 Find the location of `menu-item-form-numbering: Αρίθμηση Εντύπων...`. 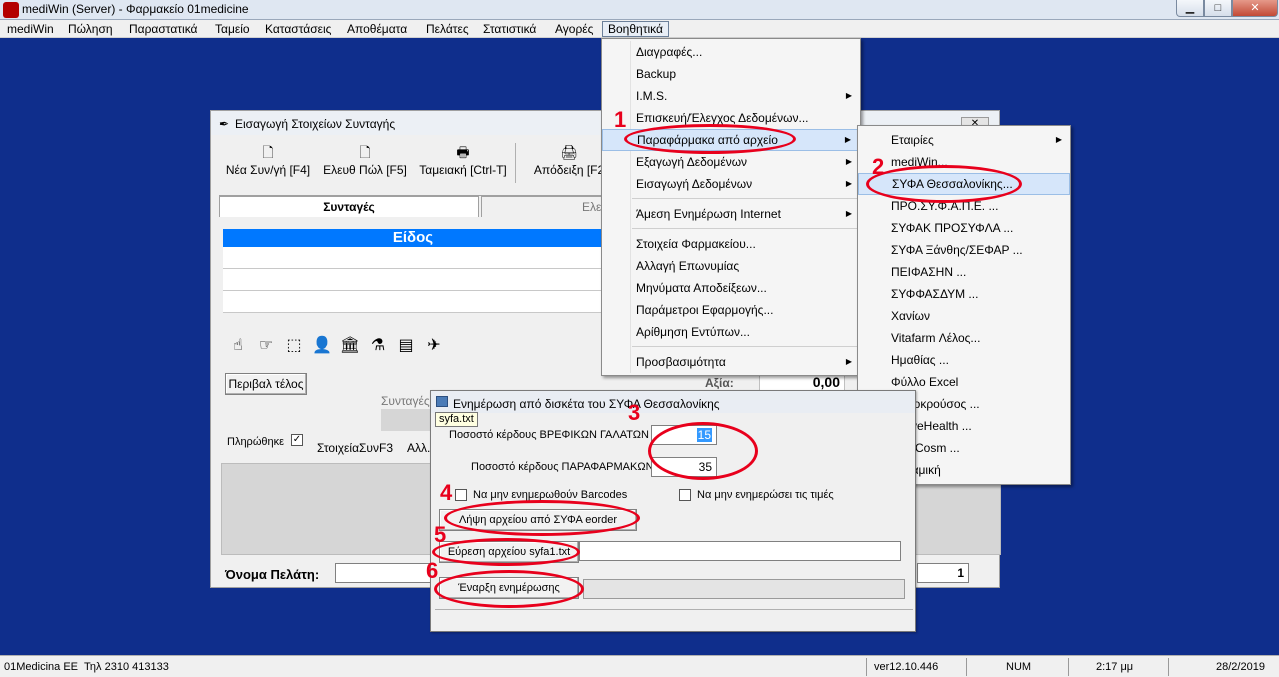

menu-item-form-numbering: Αρίθμηση Εντύπων... is located at coordinates (731, 332).